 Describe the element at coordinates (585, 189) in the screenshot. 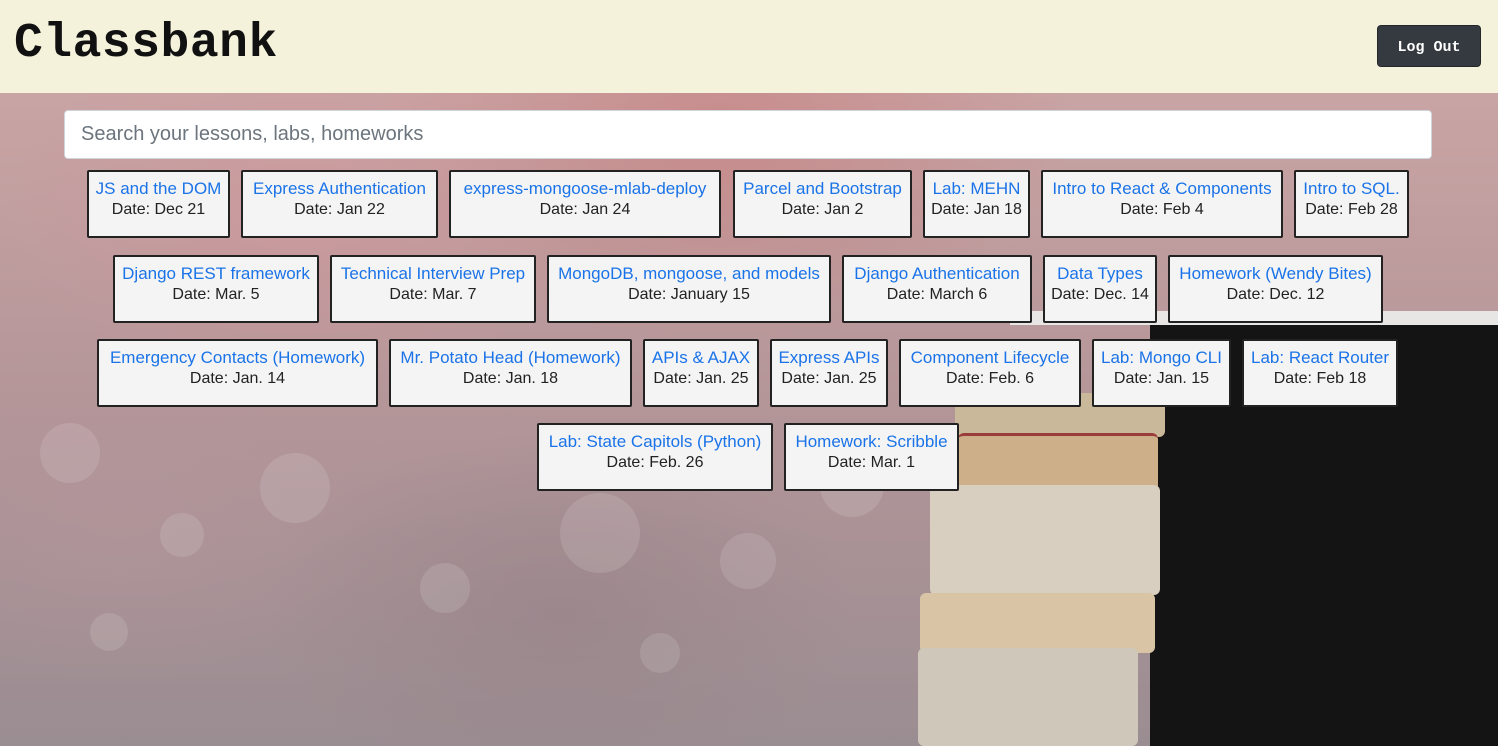

I see `lesson-title-link: express-mongoose-mlab-deploy` at that location.